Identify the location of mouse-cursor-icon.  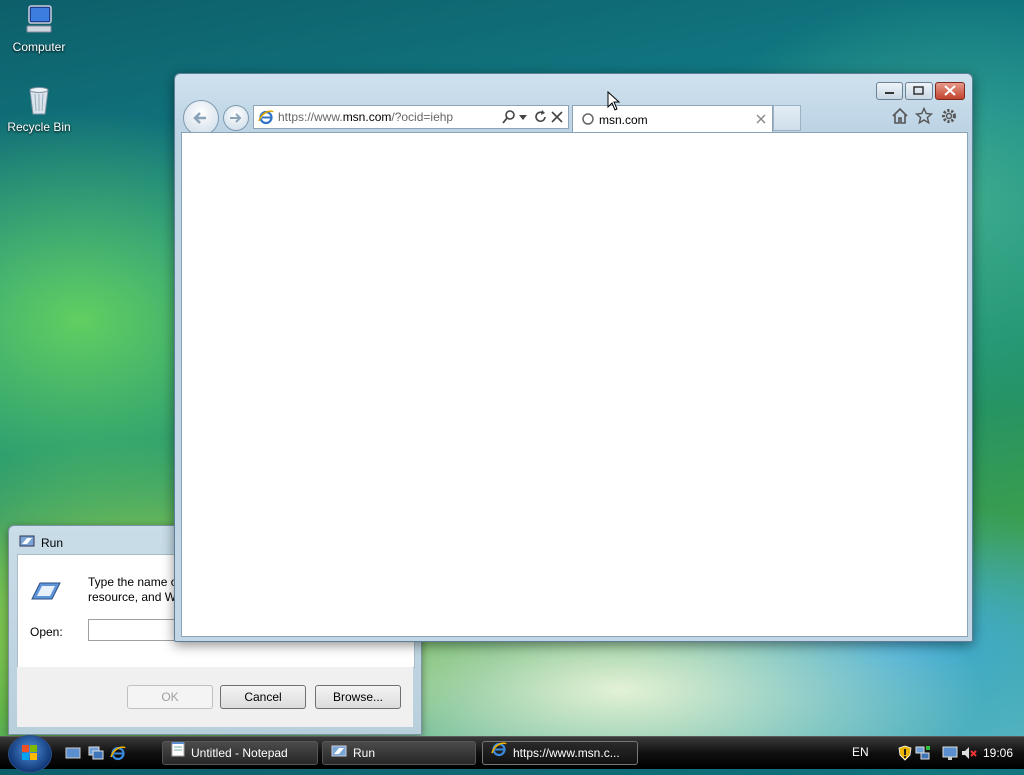
(614, 102).